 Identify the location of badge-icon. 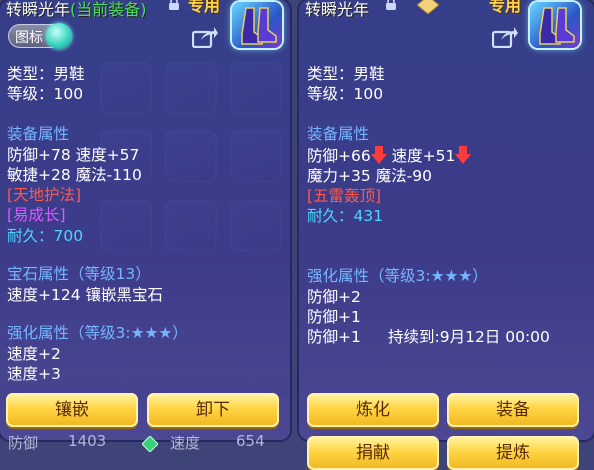
(428, 7).